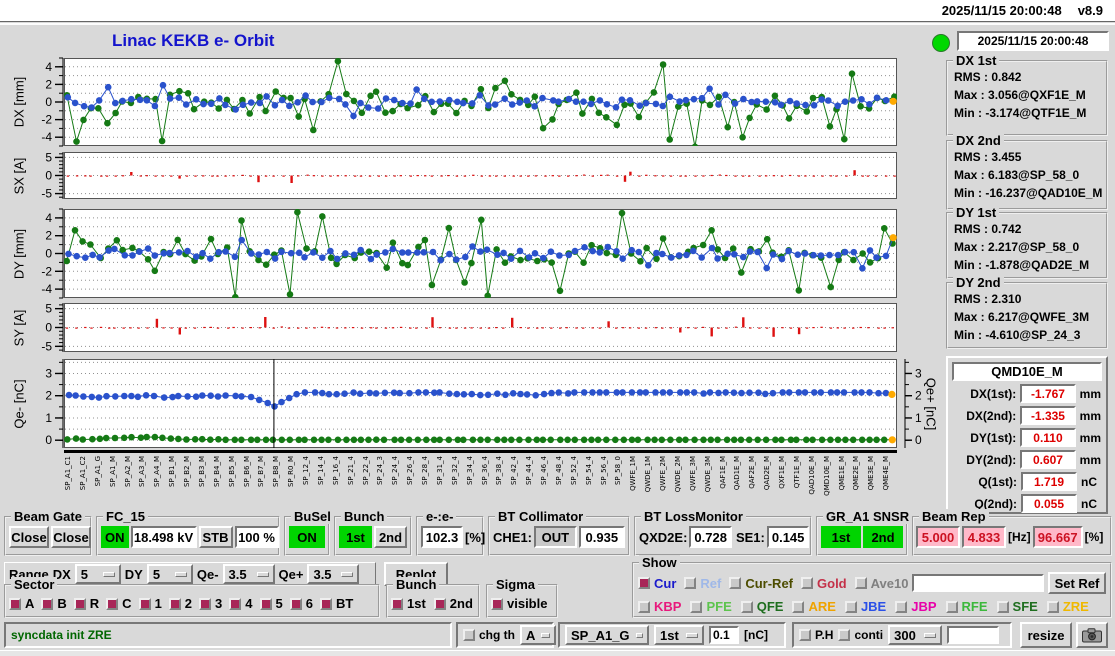  What do you see at coordinates (1027, 437) in the screenshot?
I see `monitor-row: DY(1st): 0.110 mm` at bounding box center [1027, 437].